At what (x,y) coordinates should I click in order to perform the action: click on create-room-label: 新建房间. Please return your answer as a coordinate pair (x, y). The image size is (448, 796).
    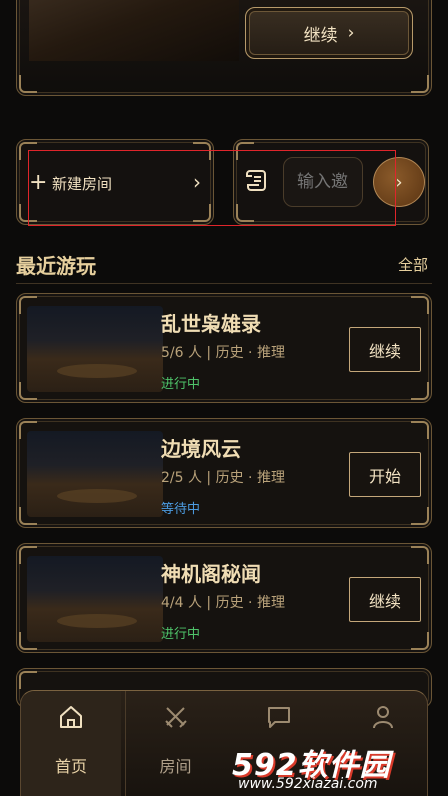
    Looking at the image, I should click on (82, 184).